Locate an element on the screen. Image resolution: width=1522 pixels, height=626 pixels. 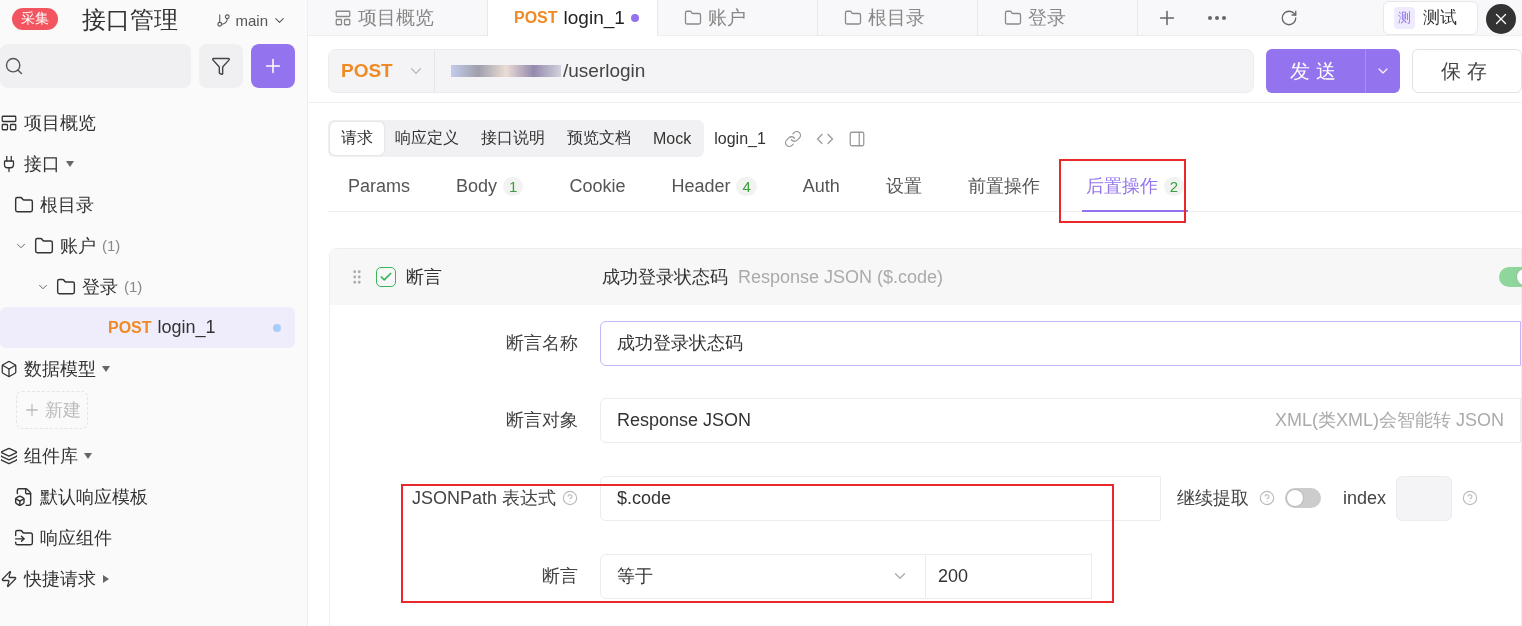
template-icon is located at coordinates (24, 496).